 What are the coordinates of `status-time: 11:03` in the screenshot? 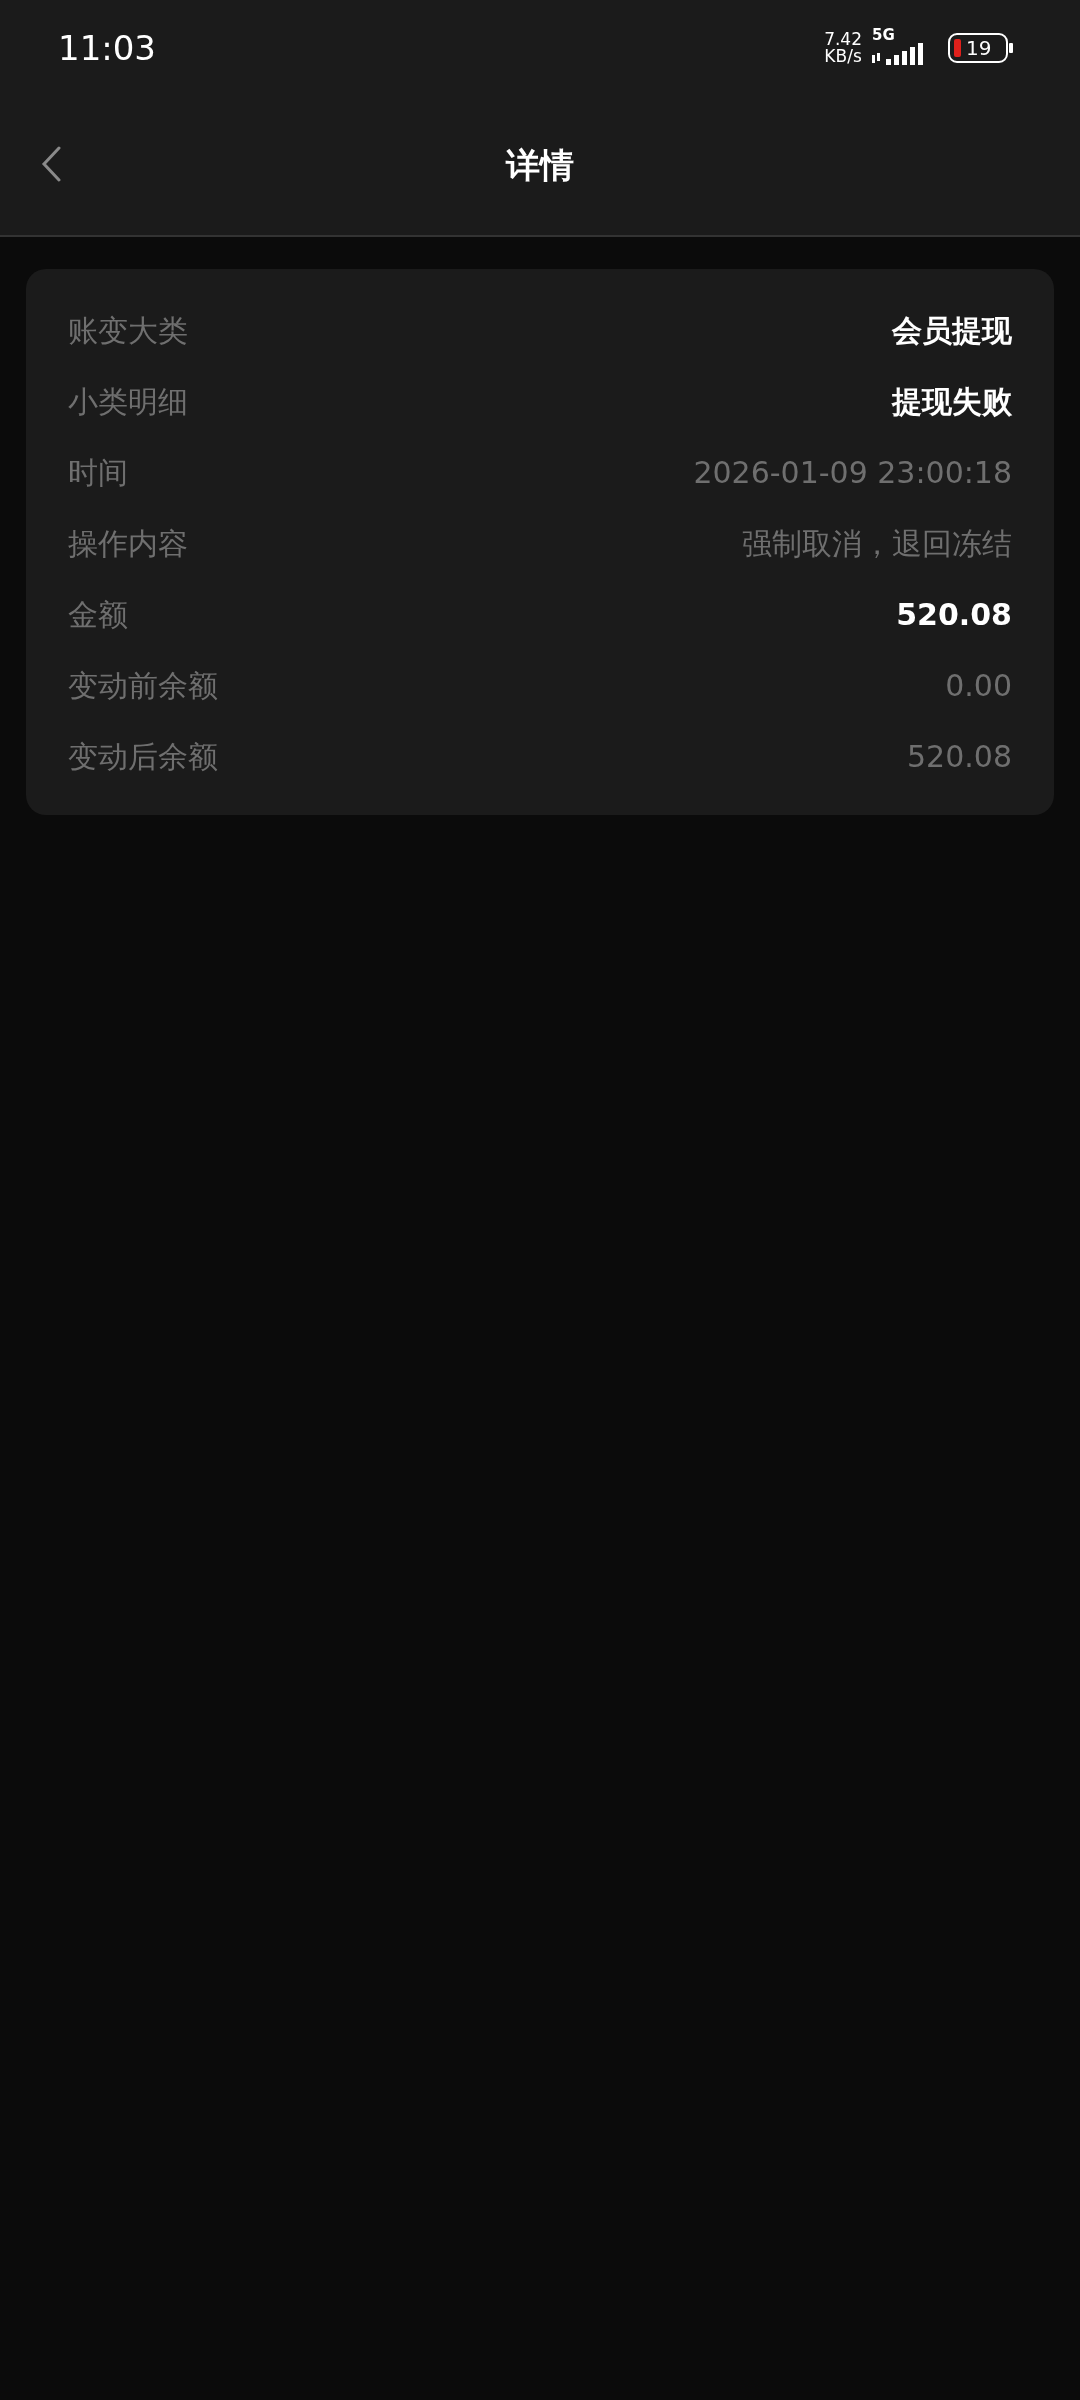 It's located at (107, 47).